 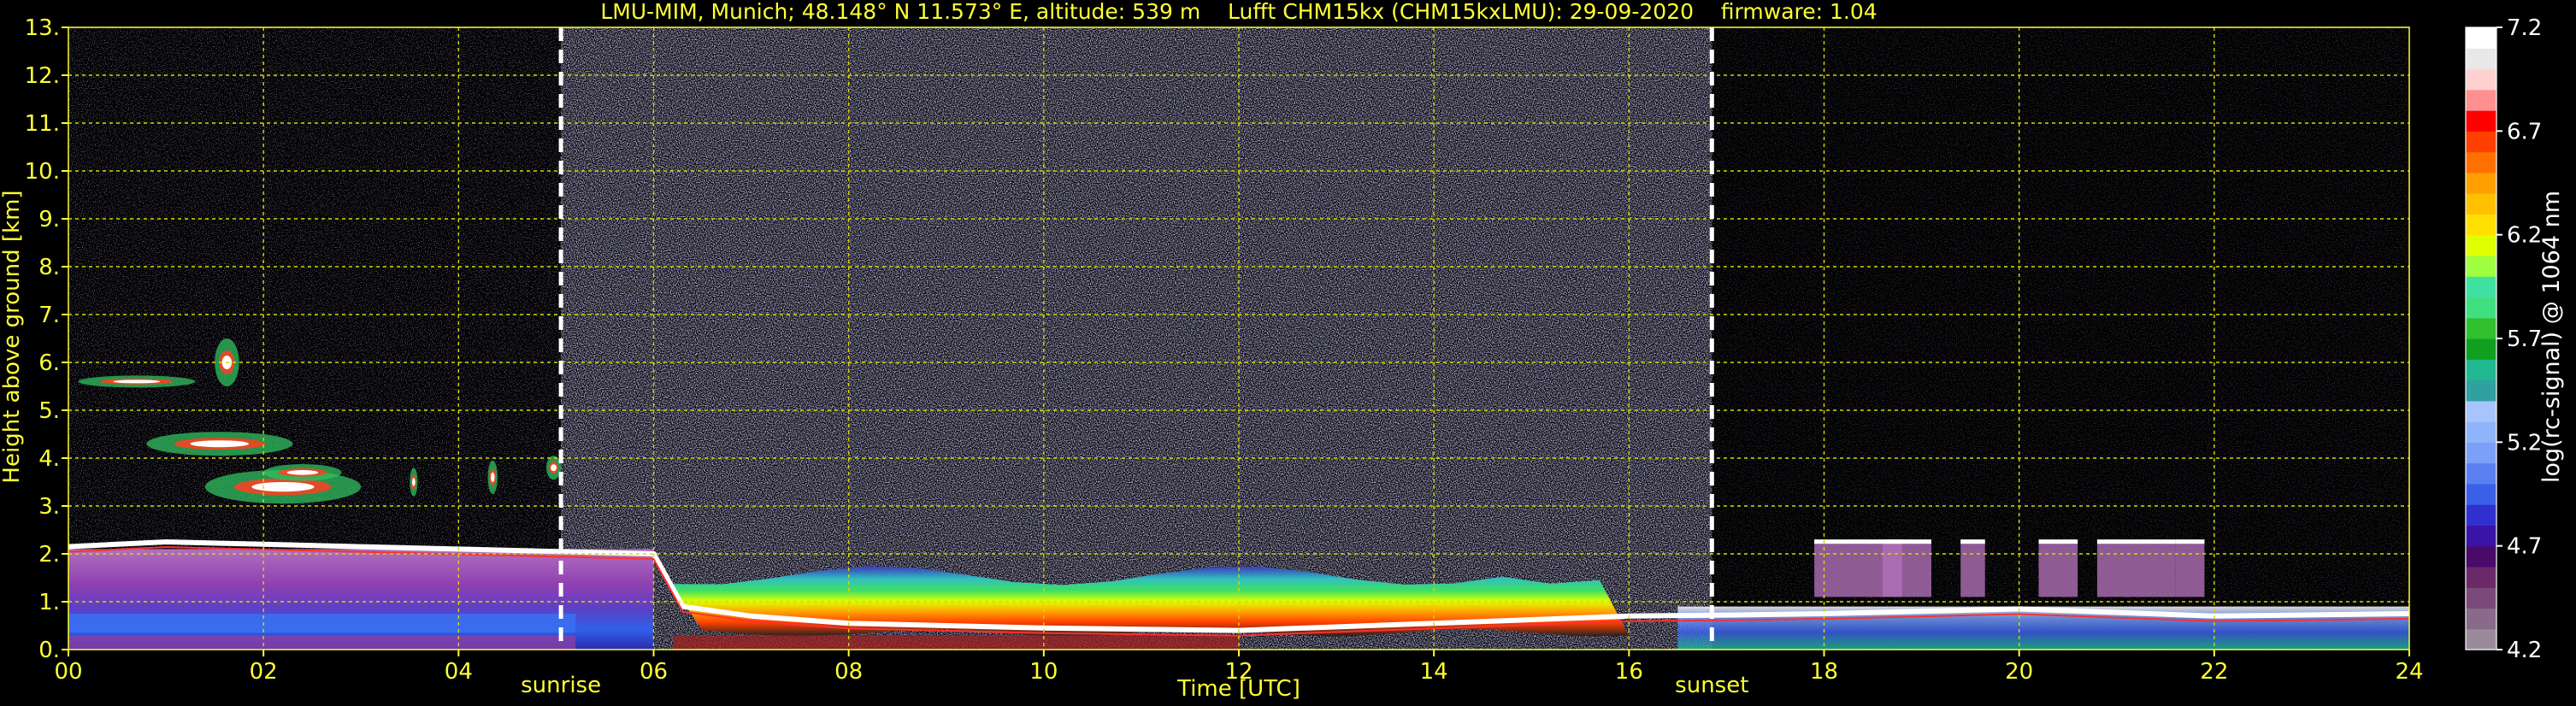 I want to click on y-tick-label: 0., so click(x=49, y=650).